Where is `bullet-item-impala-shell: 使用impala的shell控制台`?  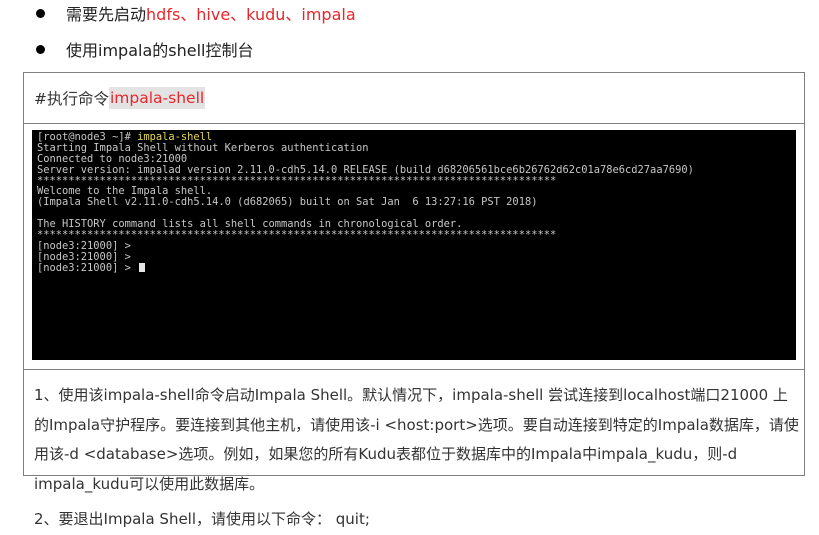 bullet-item-impala-shell: 使用impala的shell控制台 is located at coordinates (144, 49).